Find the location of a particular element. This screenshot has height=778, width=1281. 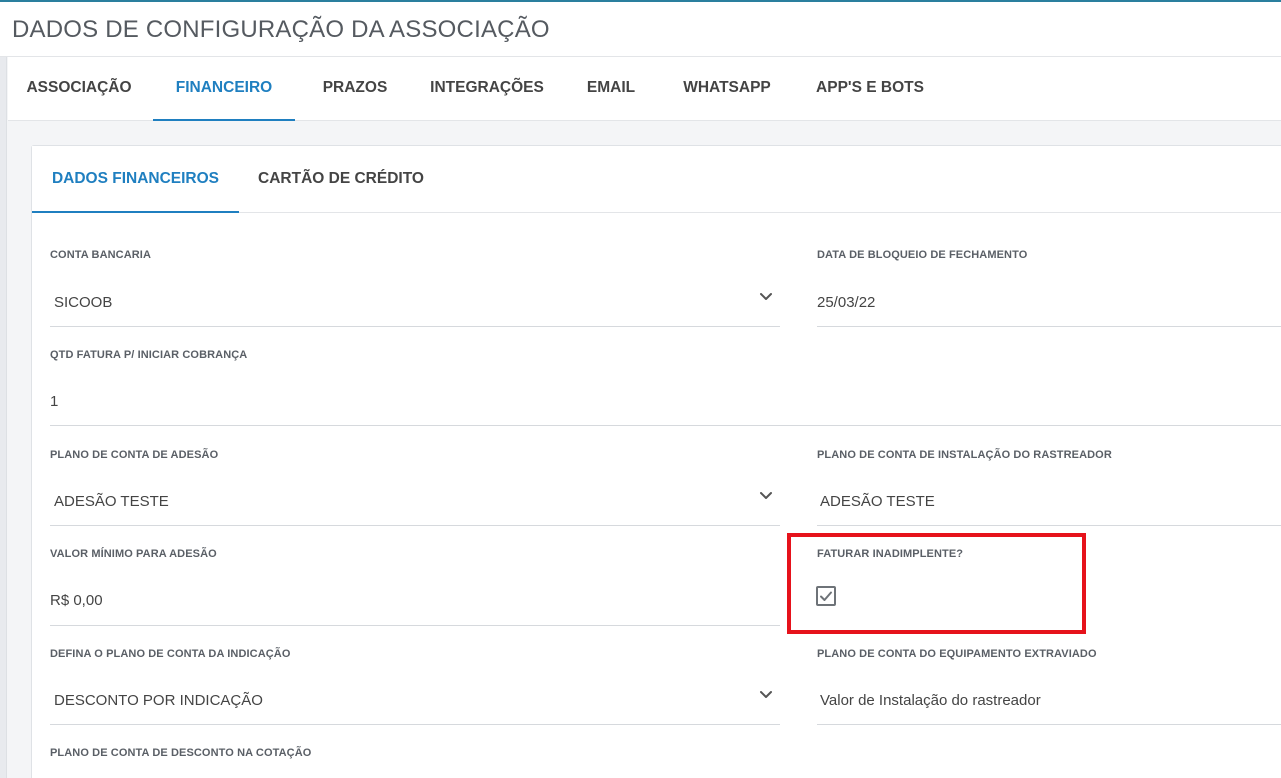

plano-adesao-underline is located at coordinates (415, 525).